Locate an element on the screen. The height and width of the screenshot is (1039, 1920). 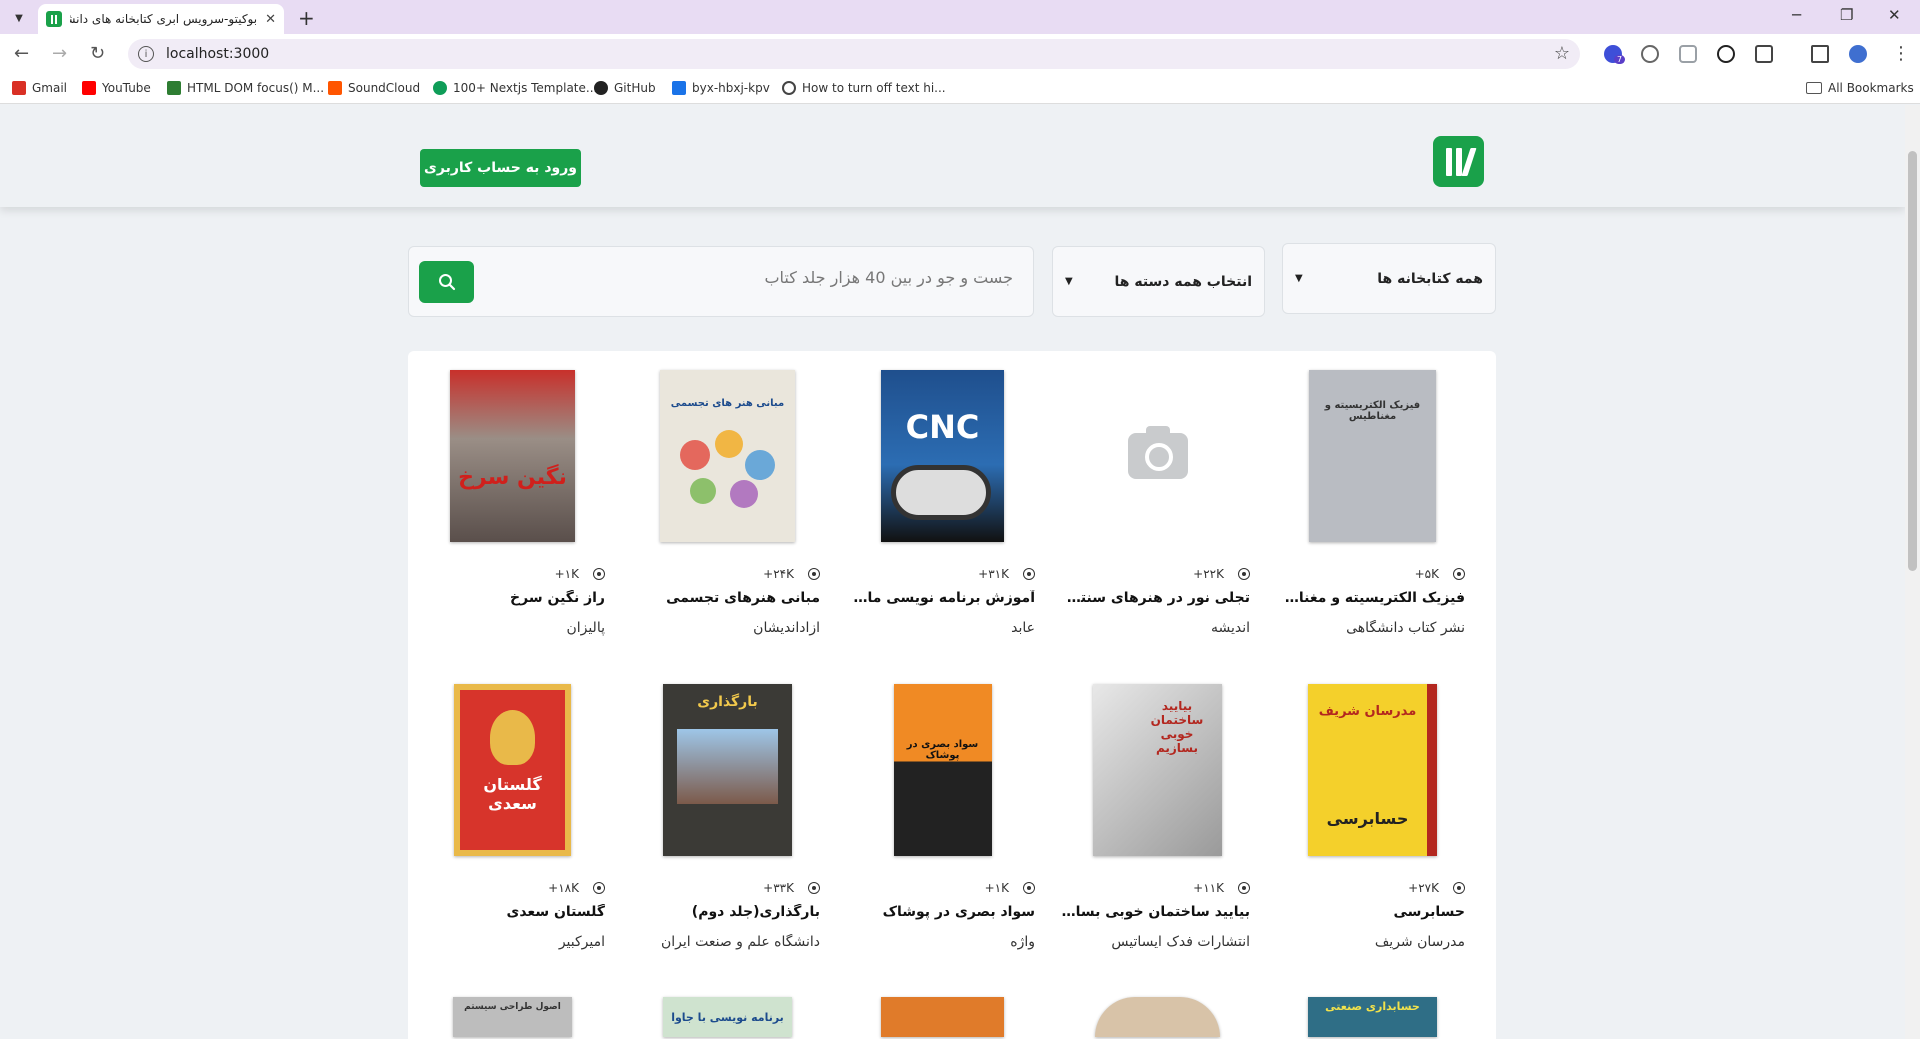
cover-text: حسابرسی is located at coordinates (1367, 818).